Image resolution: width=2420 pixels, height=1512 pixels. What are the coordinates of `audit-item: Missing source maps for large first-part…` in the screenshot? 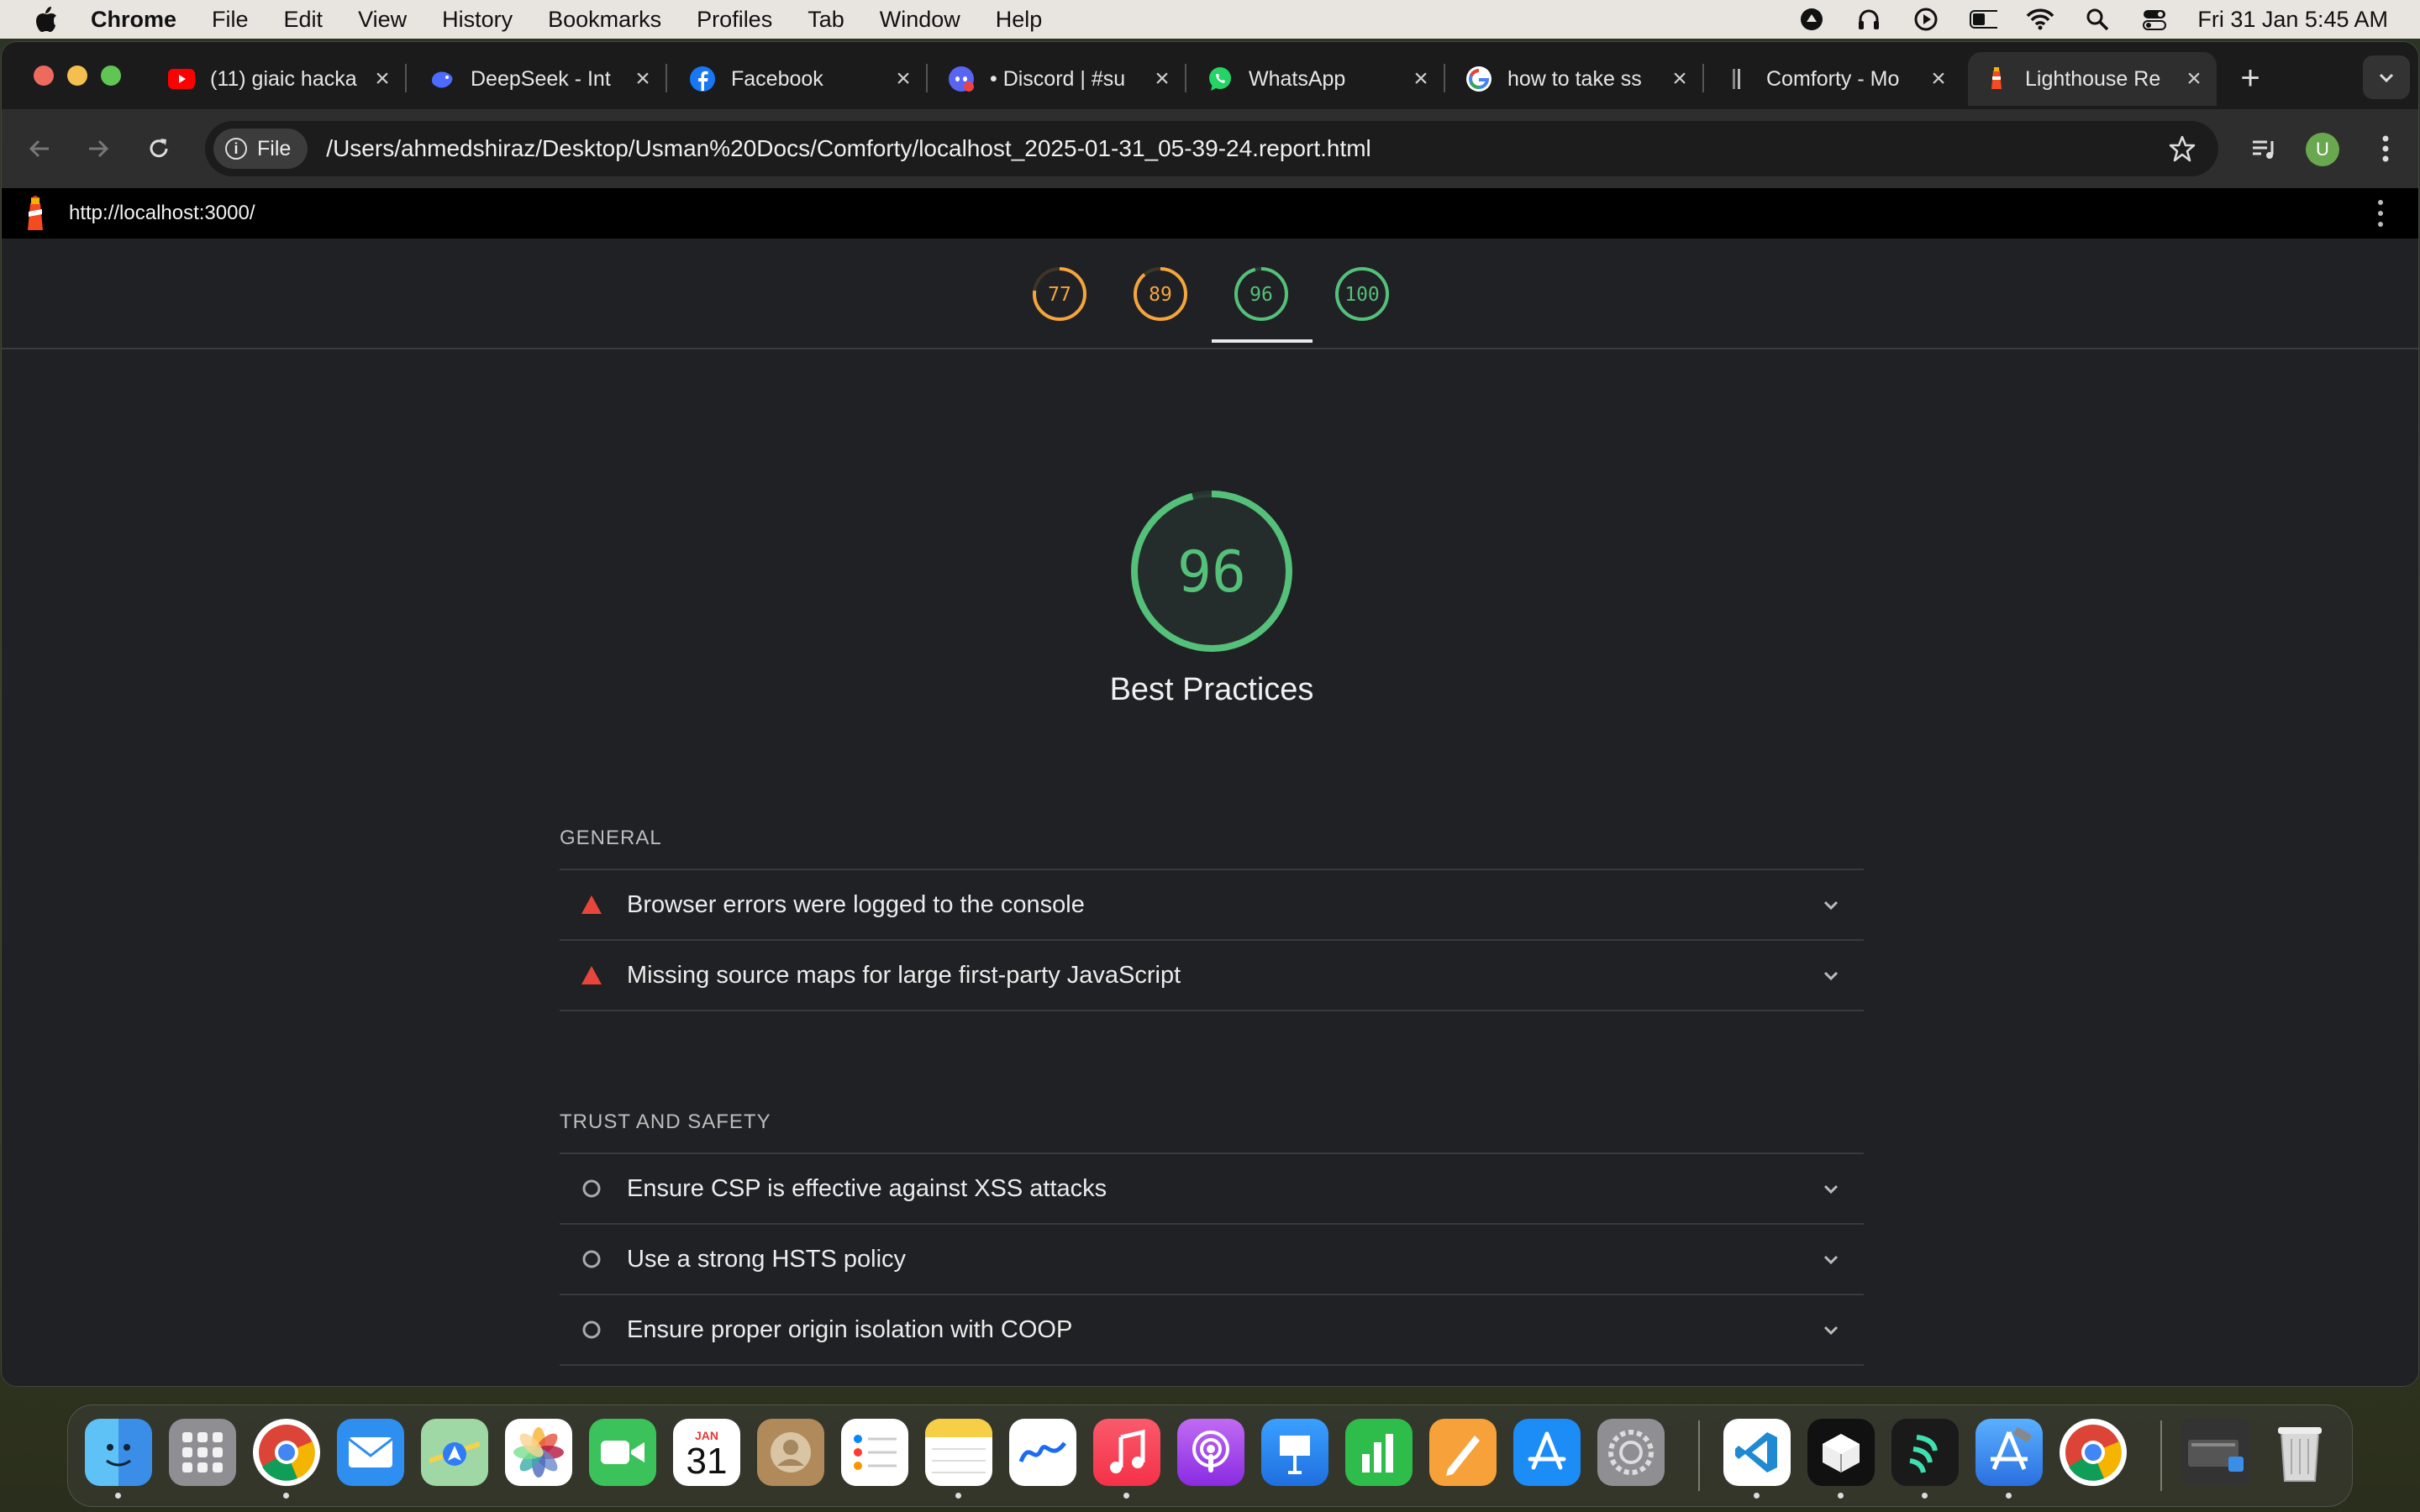 It's located at (1212, 976).